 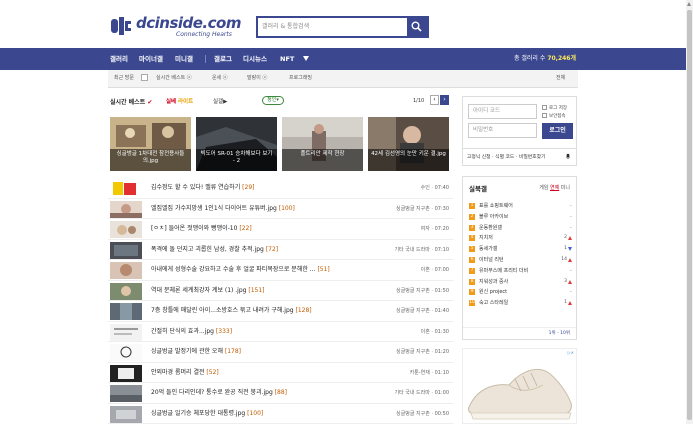 What do you see at coordinates (434, 100) in the screenshot?
I see `prev-page-button: ‹` at bounding box center [434, 100].